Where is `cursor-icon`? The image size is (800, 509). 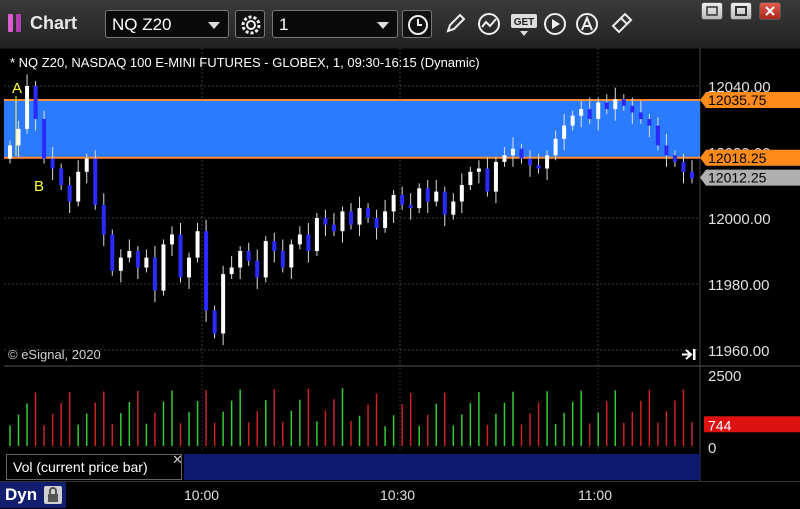
cursor-icon is located at coordinates (619, 24).